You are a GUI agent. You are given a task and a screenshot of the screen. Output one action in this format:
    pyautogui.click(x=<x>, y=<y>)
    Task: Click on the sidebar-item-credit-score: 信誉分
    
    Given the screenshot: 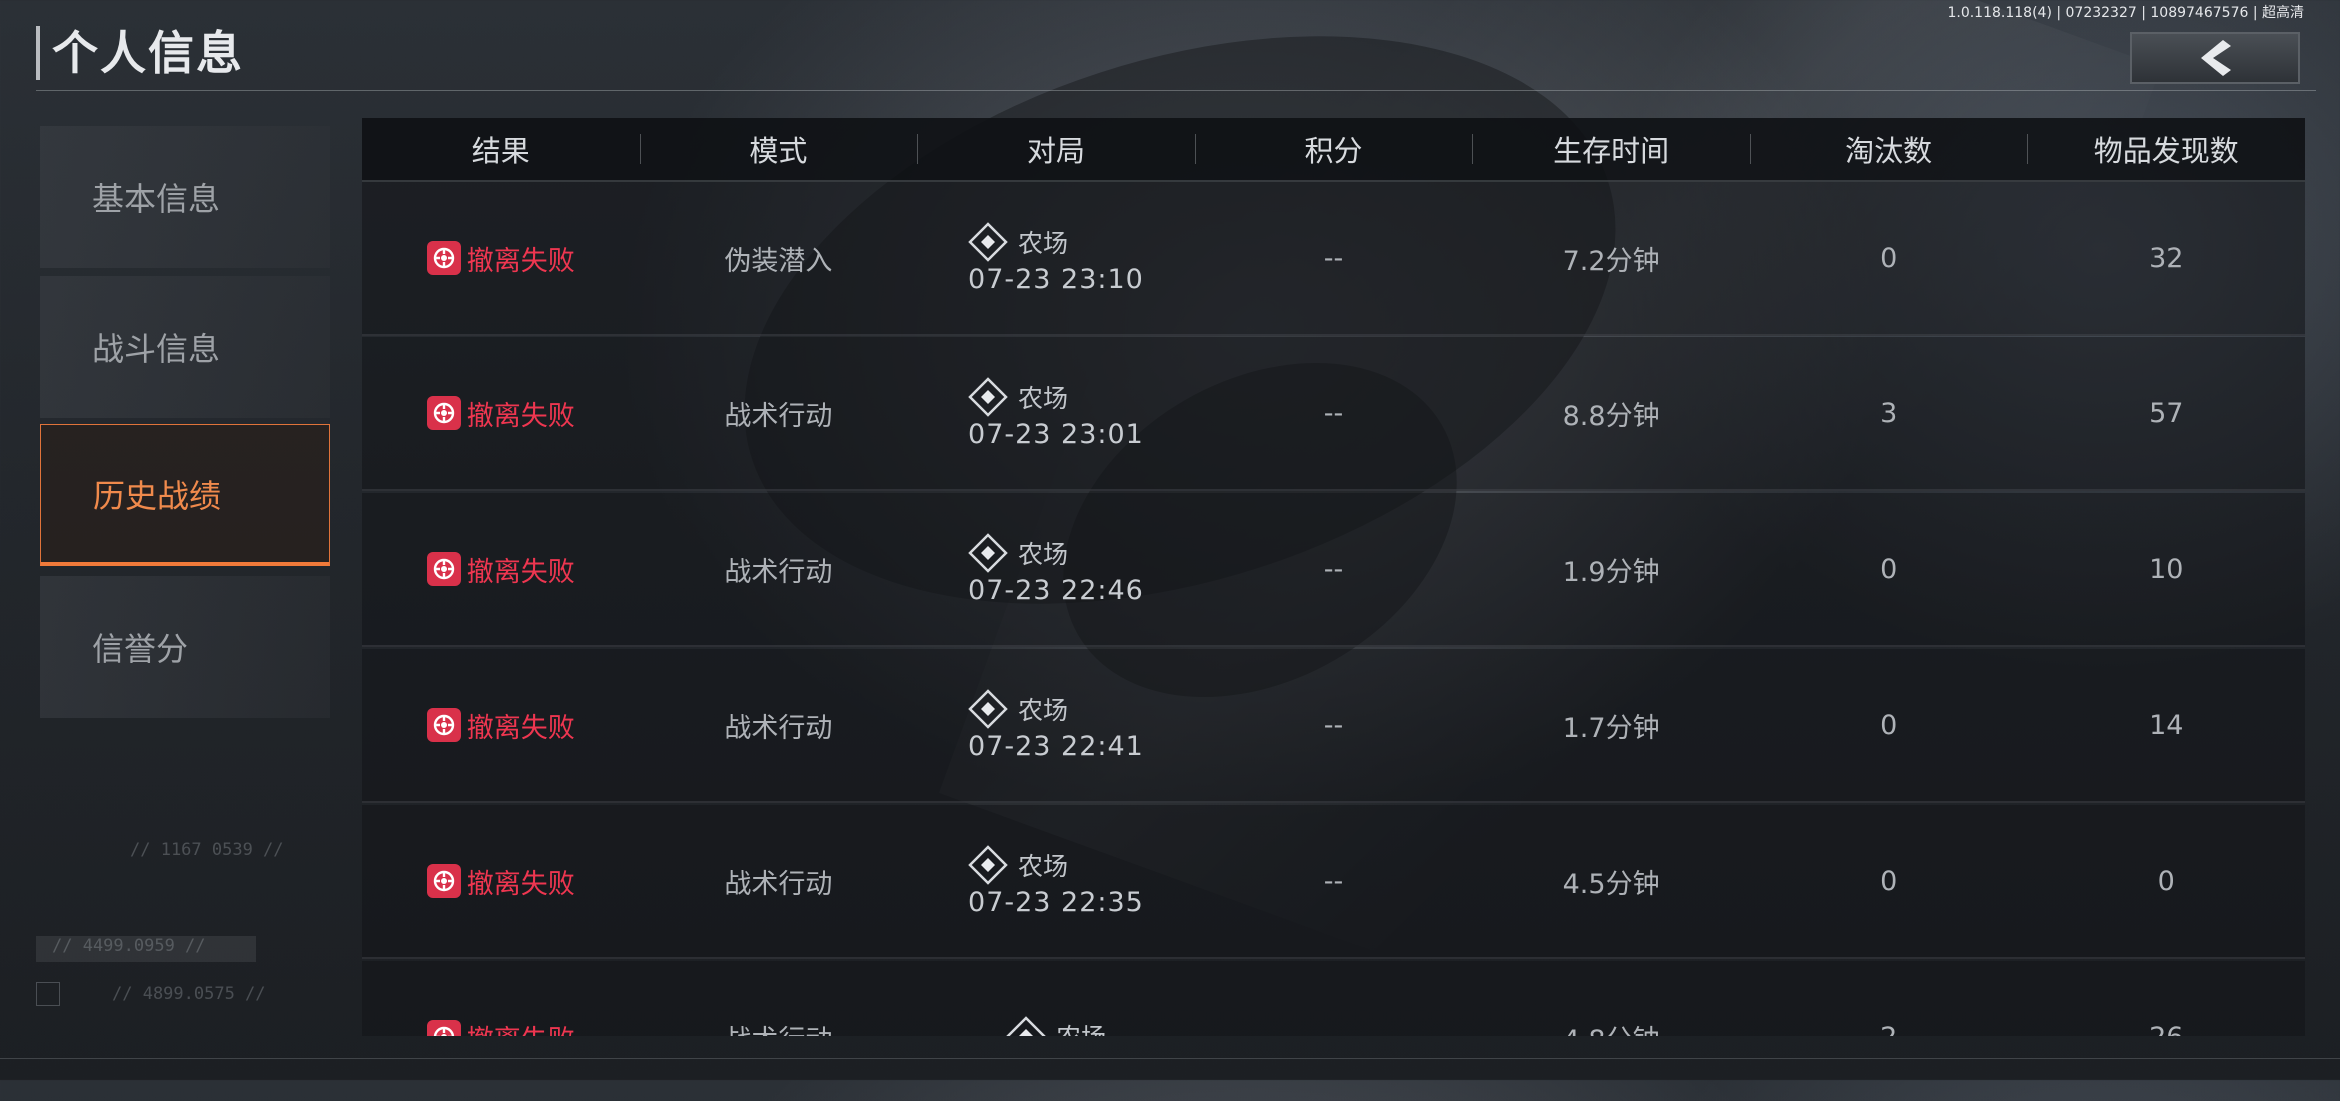 What is the action you would take?
    pyautogui.click(x=185, y=647)
    